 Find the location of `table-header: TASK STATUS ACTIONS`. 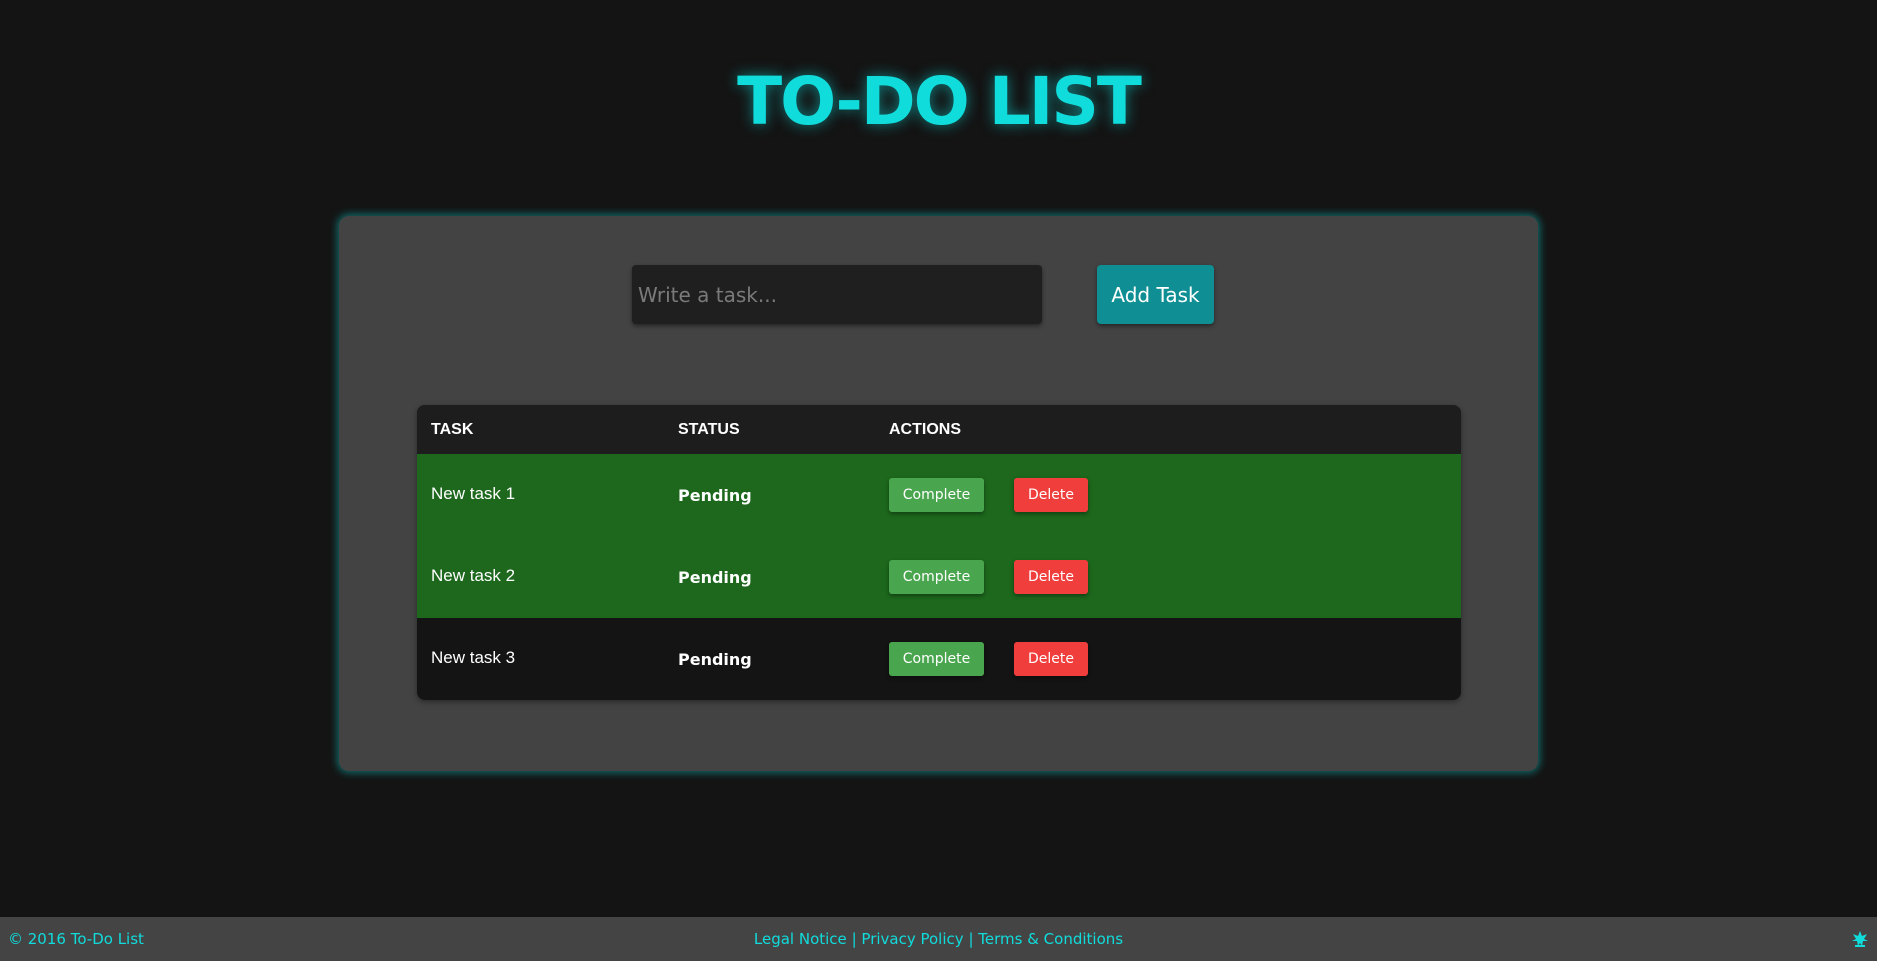

table-header: TASK STATUS ACTIONS is located at coordinates (939, 429).